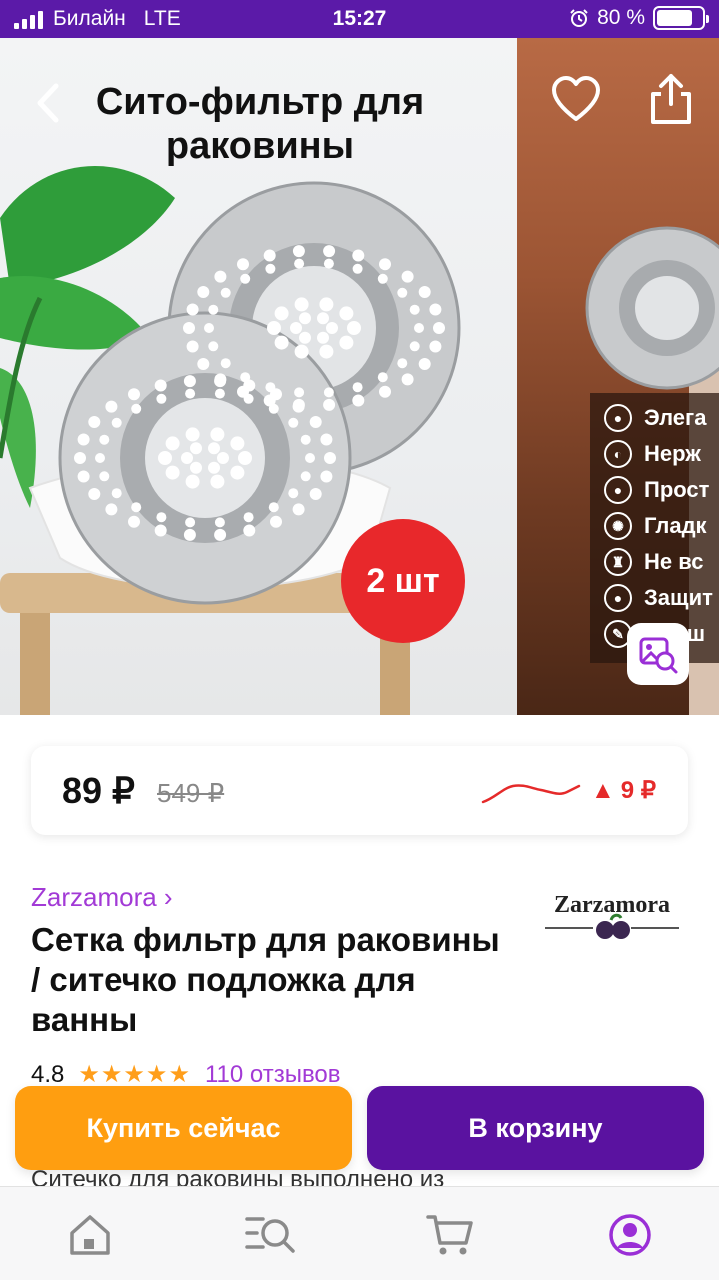  What do you see at coordinates (672, 453) in the screenshot?
I see `feature-label: Нерж` at bounding box center [672, 453].